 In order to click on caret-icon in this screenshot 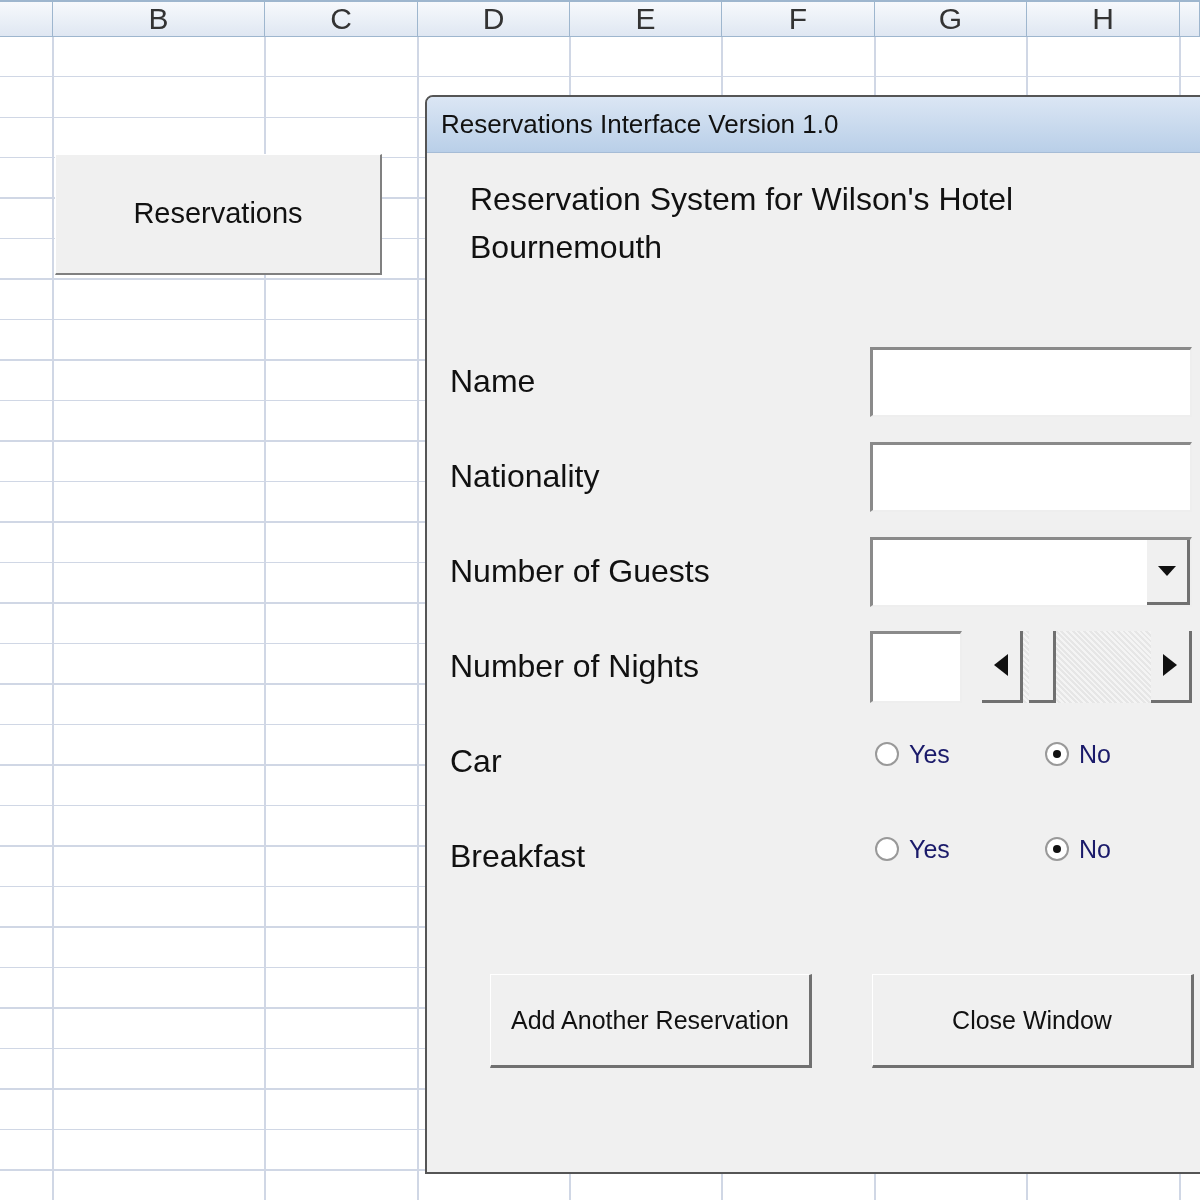, I will do `click(1167, 570)`.